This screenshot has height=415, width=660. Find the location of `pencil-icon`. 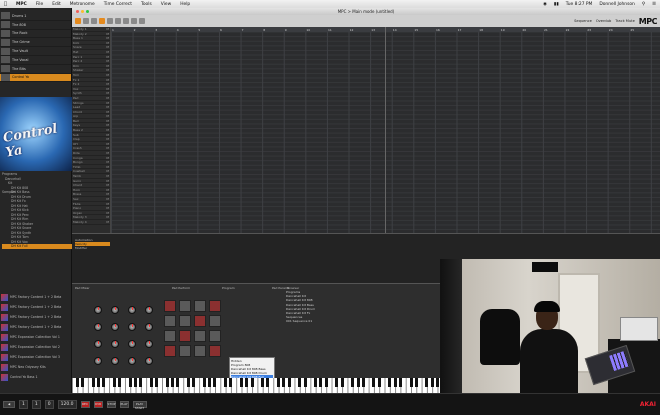

pencil-icon is located at coordinates (102, 21).